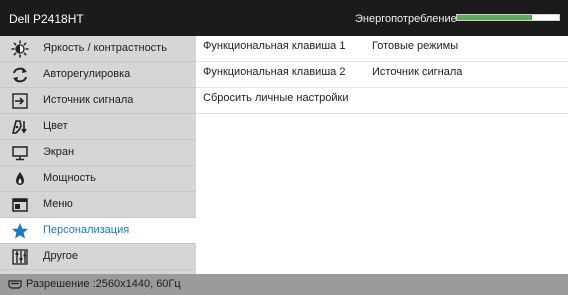  I want to click on sidebar-item-input-source: Источник сигнала, so click(98, 101).